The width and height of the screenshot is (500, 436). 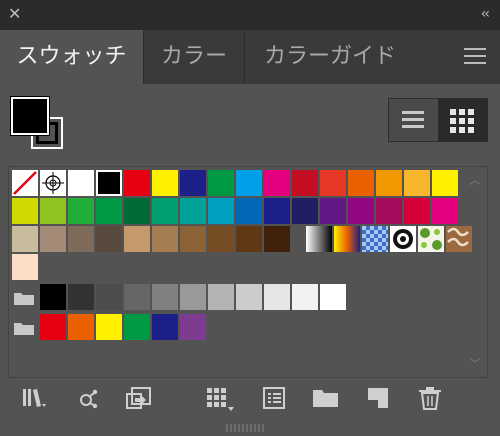 I want to click on fill-swatch, so click(x=30, y=116).